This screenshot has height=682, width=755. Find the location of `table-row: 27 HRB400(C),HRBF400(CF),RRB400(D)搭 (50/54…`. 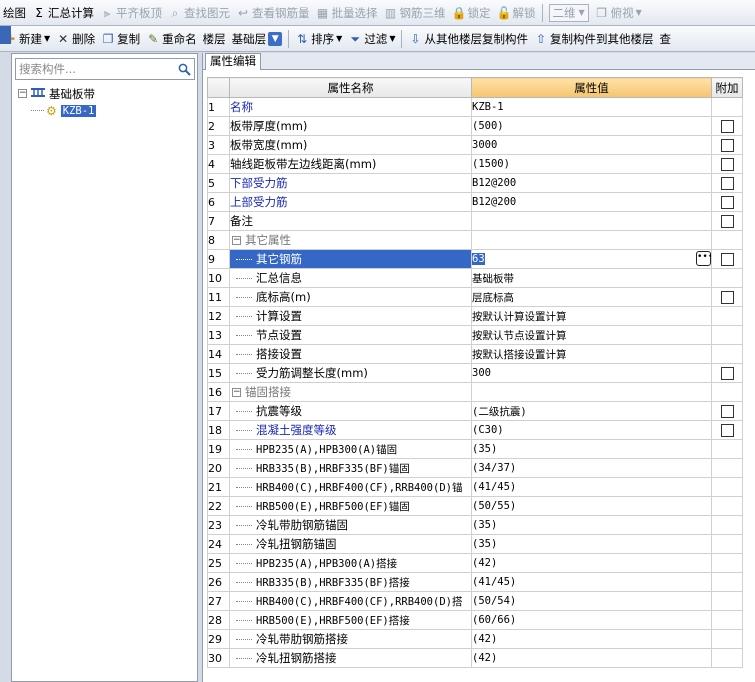

table-row: 27 HRB400(C),HRBF400(CF),RRB400(D)搭 (50/54… is located at coordinates (475, 601).